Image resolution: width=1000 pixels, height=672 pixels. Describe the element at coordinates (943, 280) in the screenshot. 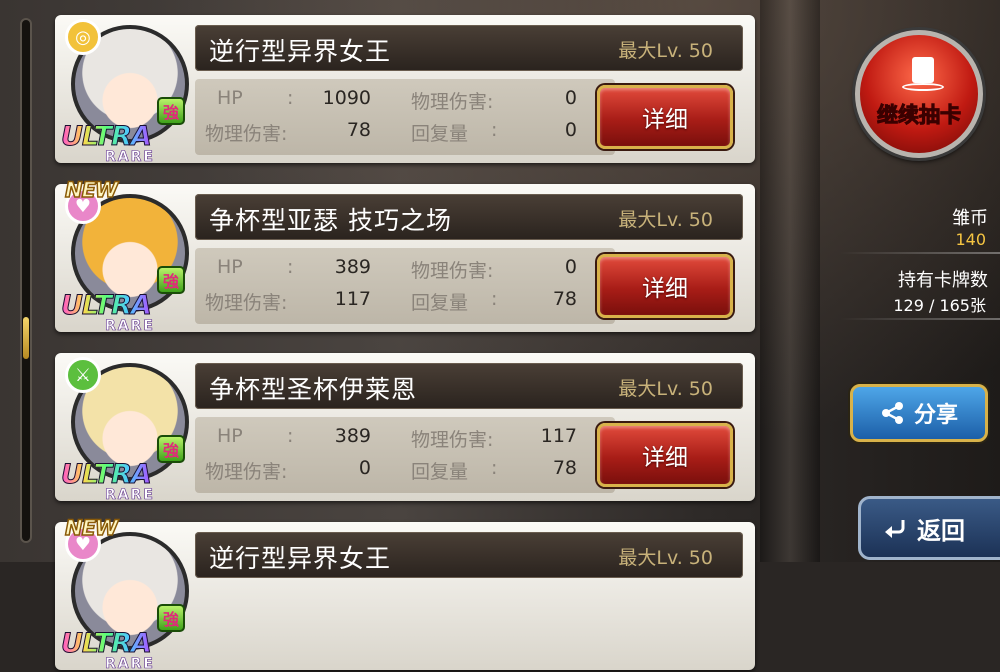

I see `held-cards-label: 持有卡牌数` at that location.